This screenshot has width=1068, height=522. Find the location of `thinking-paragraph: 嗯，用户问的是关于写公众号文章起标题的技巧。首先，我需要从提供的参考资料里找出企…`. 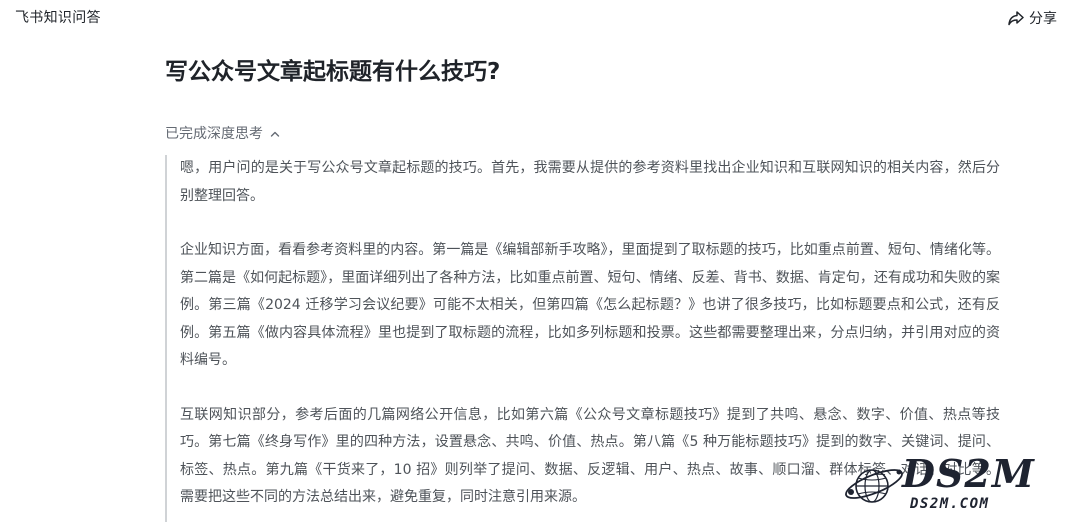

thinking-paragraph: 嗯，用户问的是关于写公众号文章起标题的技巧。首先，我需要从提供的参考资料里找出企… is located at coordinates (590, 182).